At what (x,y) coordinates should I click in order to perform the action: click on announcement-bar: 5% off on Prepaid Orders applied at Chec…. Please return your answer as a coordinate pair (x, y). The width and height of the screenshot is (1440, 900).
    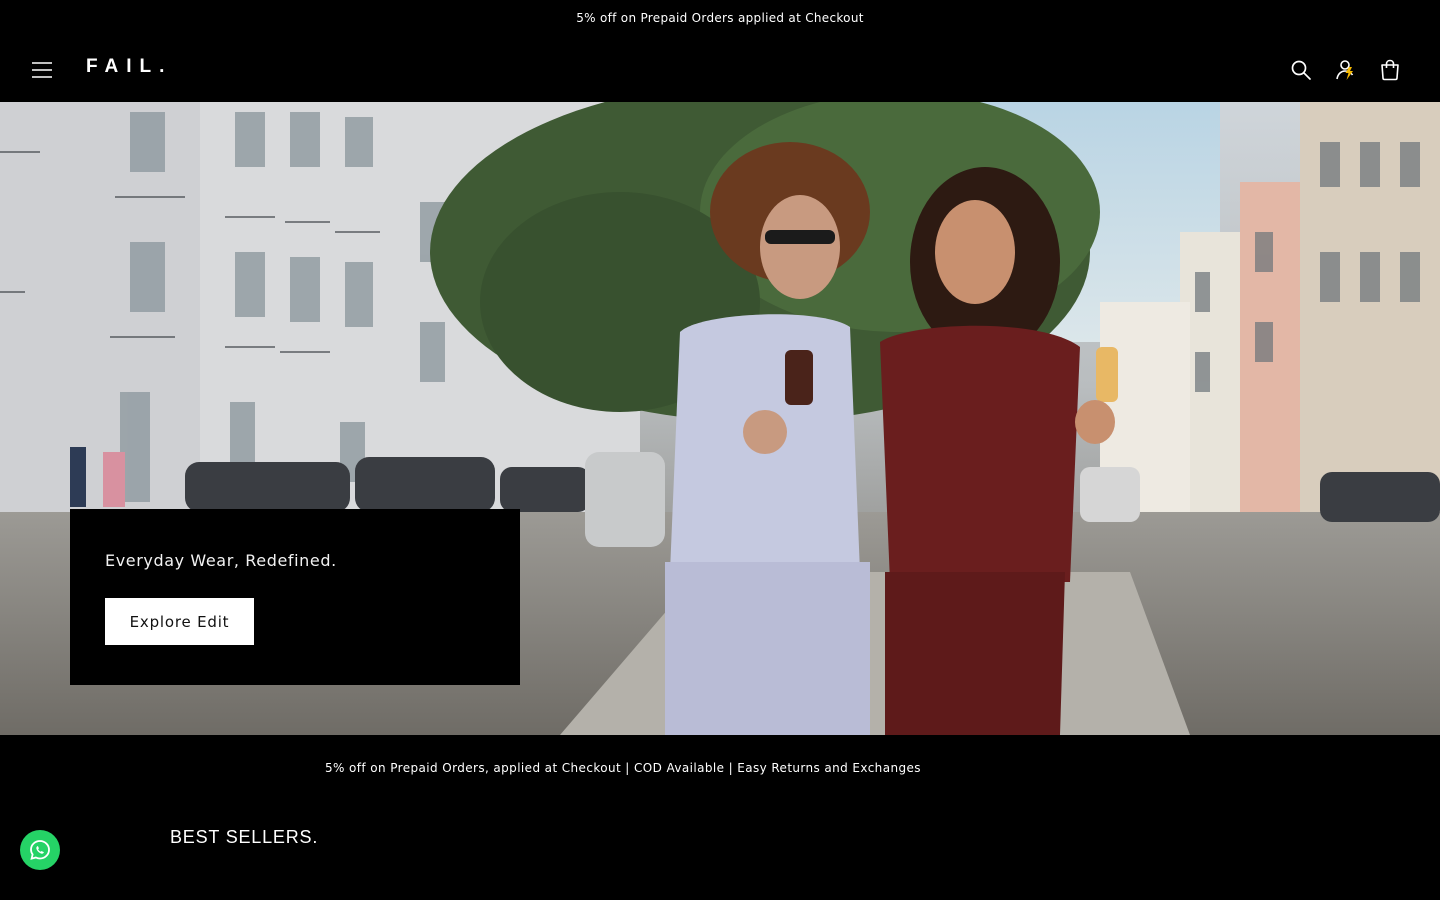
    Looking at the image, I should click on (720, 18).